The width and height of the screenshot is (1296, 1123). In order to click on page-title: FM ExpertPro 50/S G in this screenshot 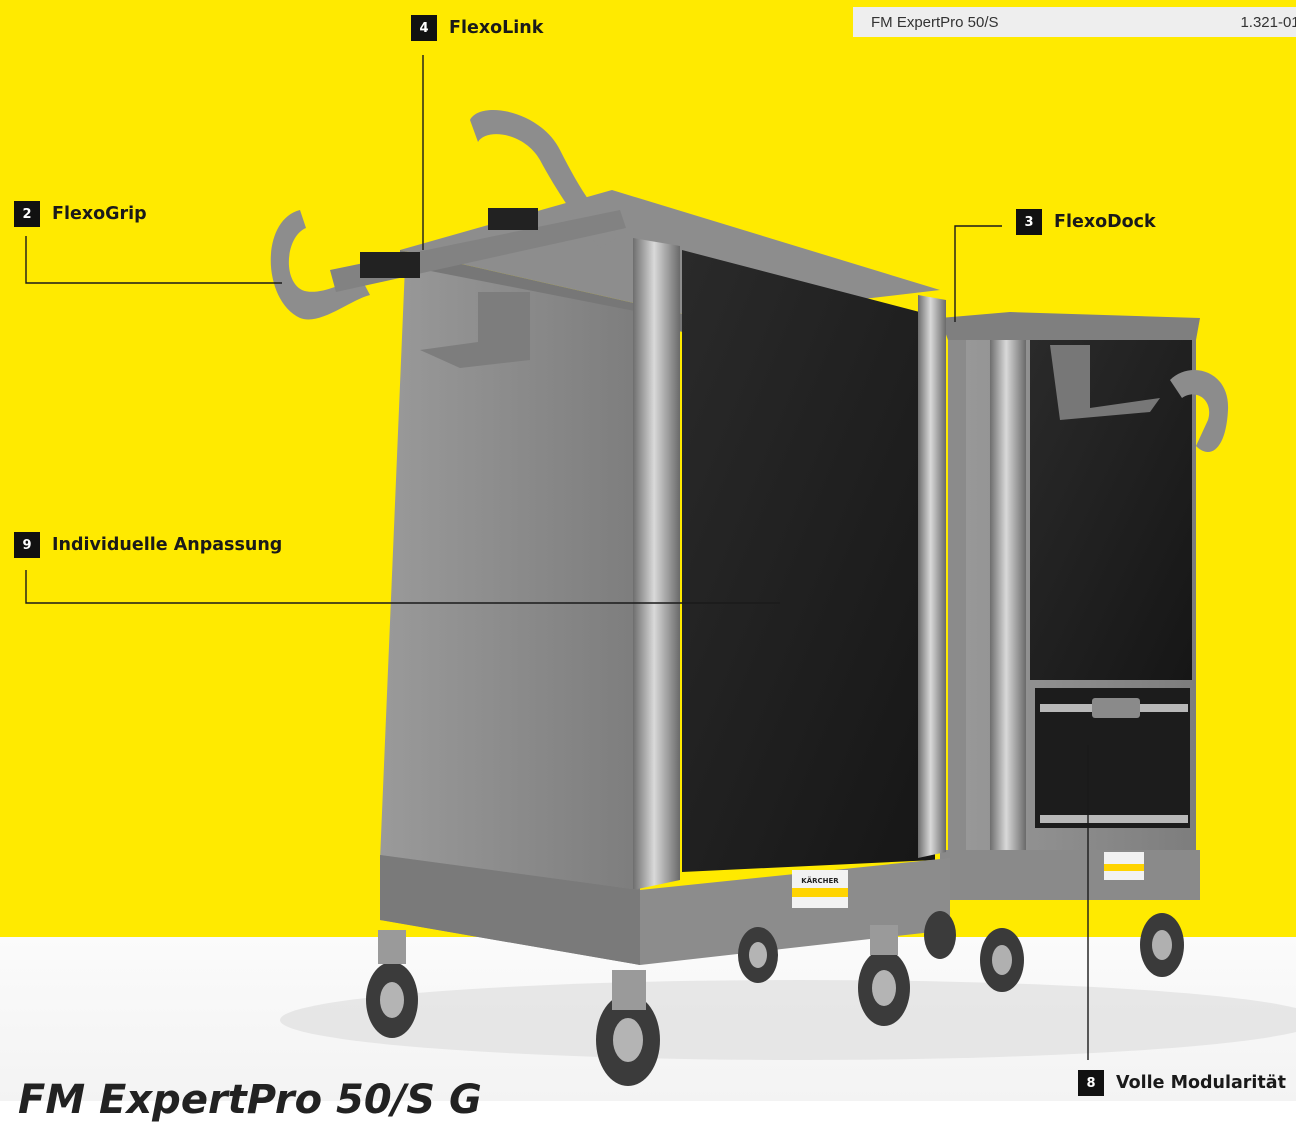, I will do `click(250, 1100)`.